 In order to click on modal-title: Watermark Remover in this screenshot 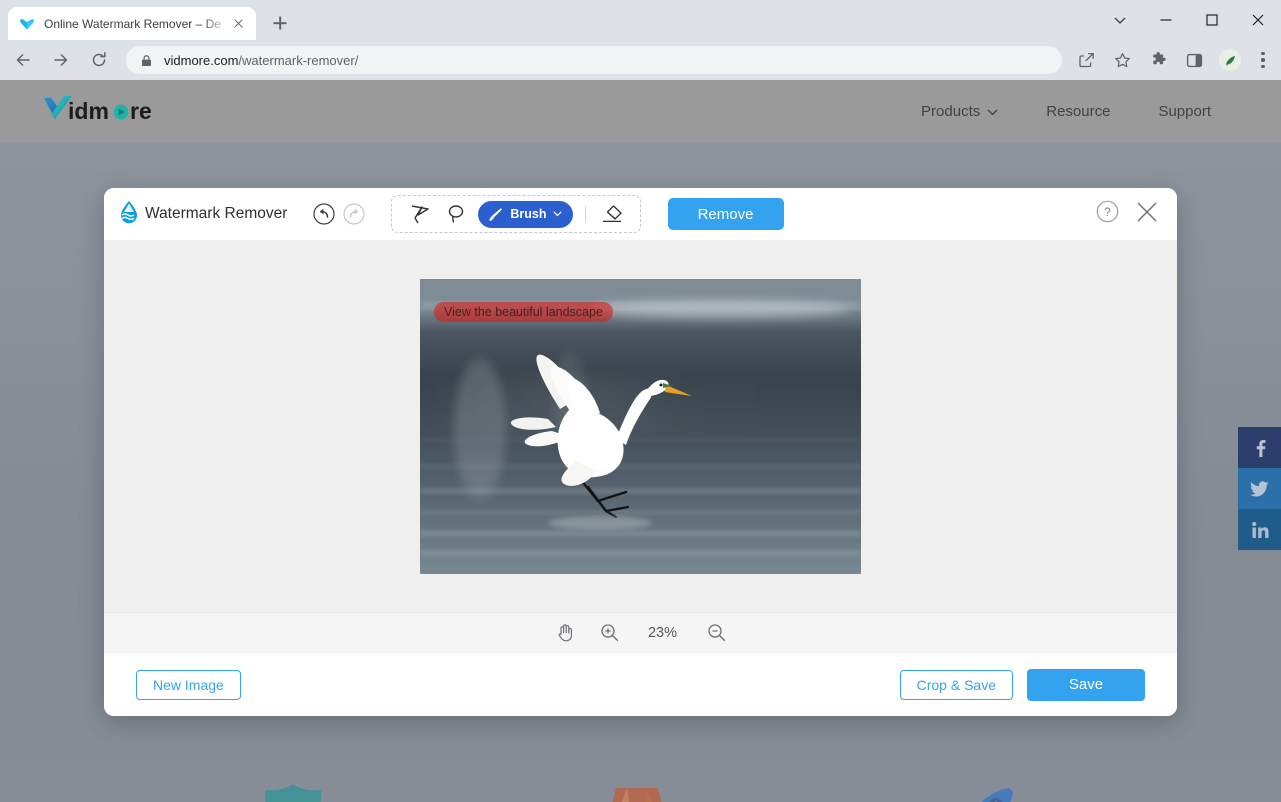, I will do `click(216, 213)`.